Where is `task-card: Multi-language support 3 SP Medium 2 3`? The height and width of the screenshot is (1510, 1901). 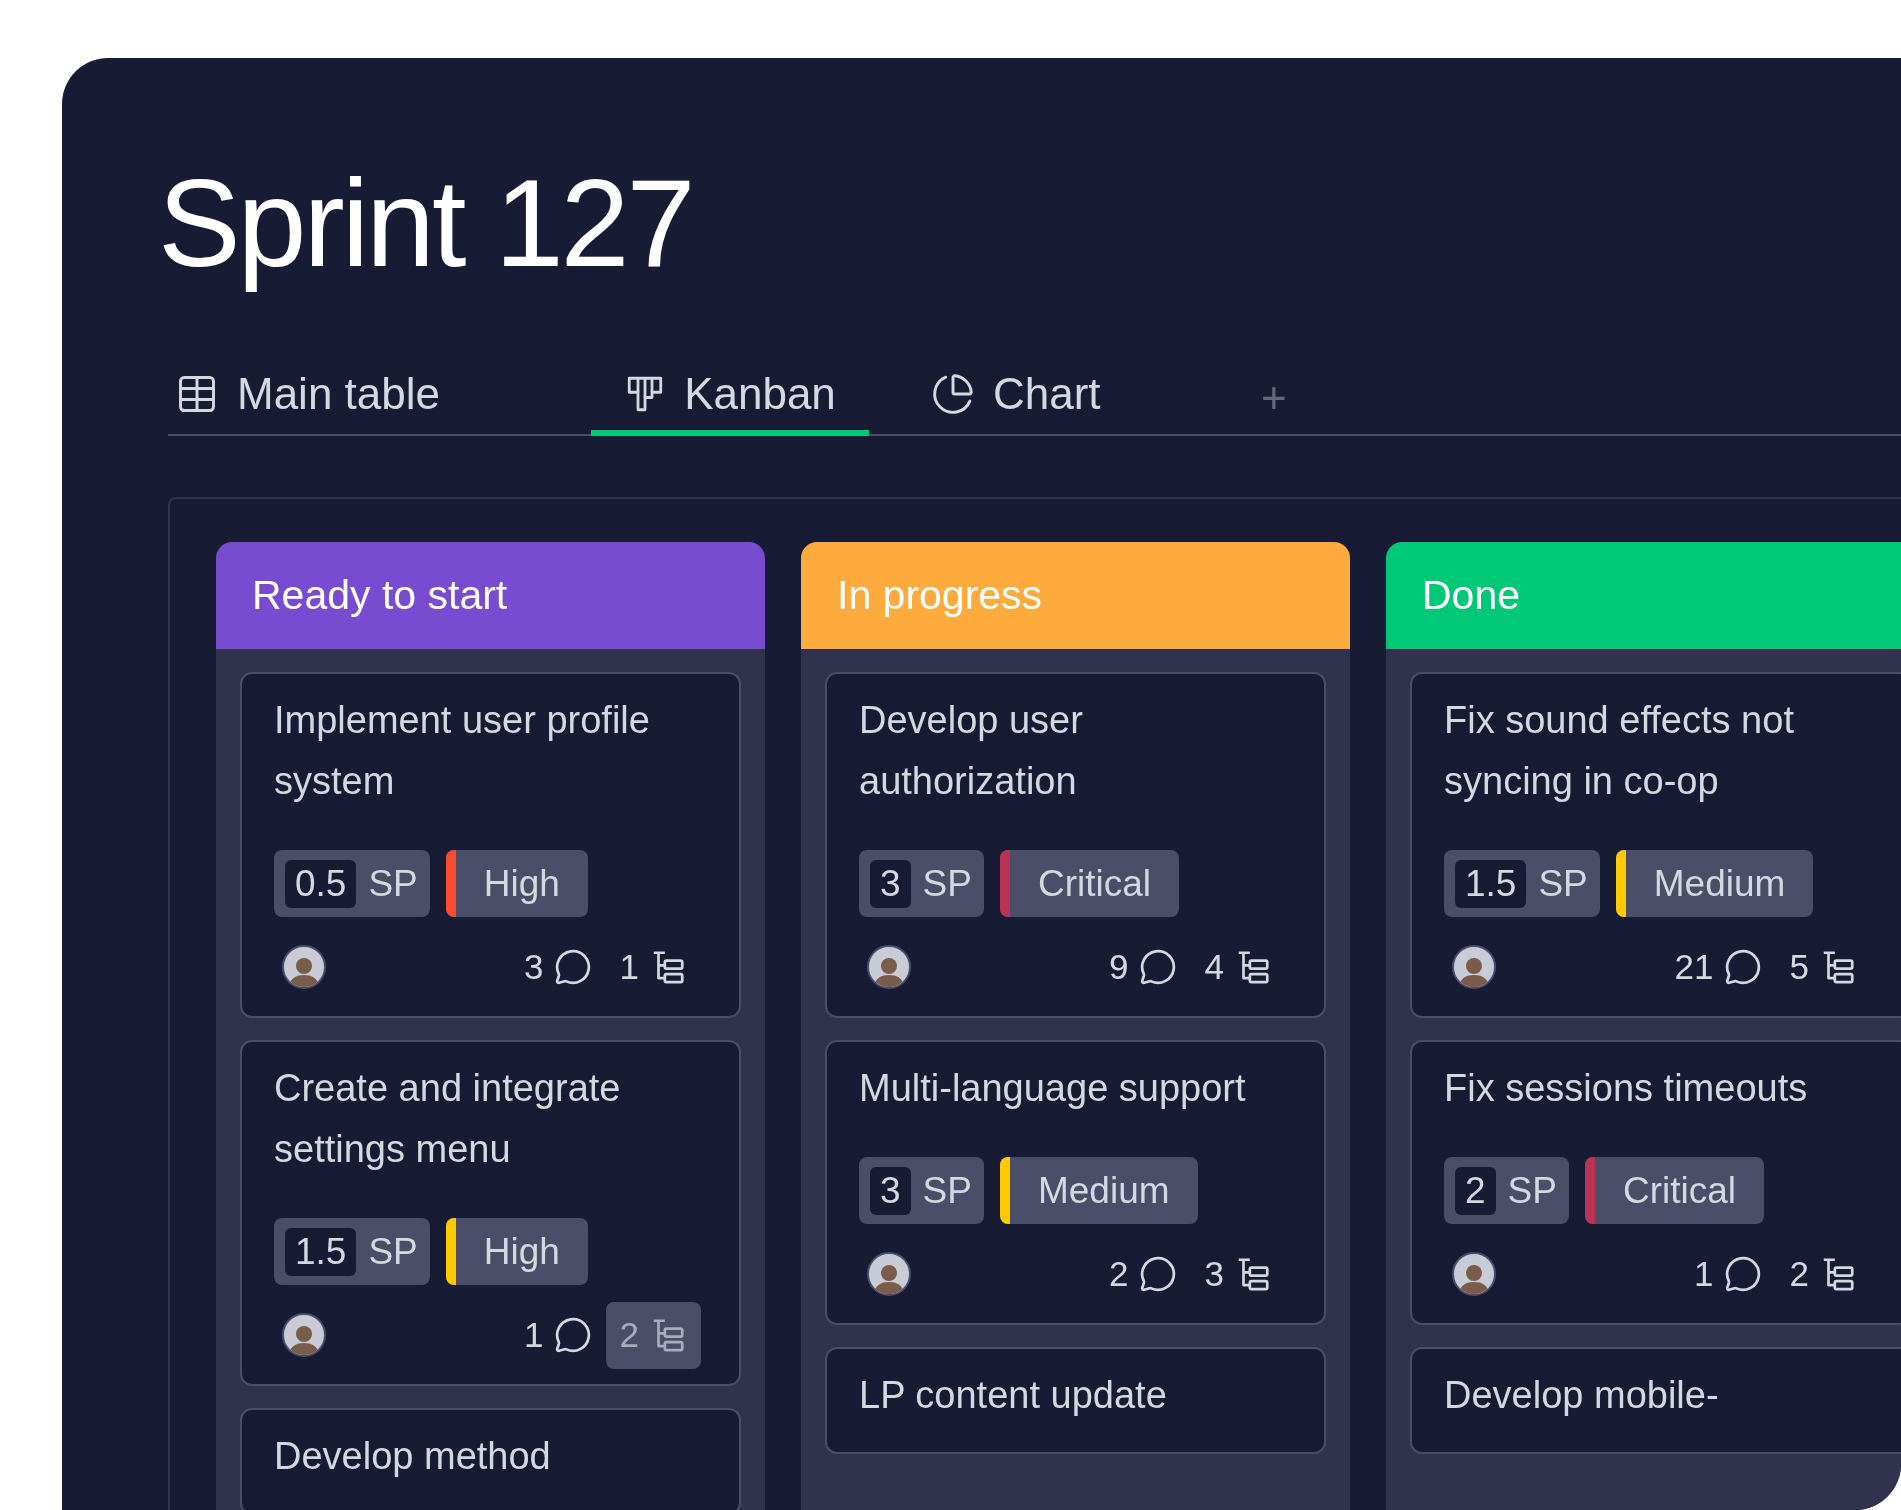
task-card: Multi-language support 3 SP Medium 2 3 is located at coordinates (1075, 1182).